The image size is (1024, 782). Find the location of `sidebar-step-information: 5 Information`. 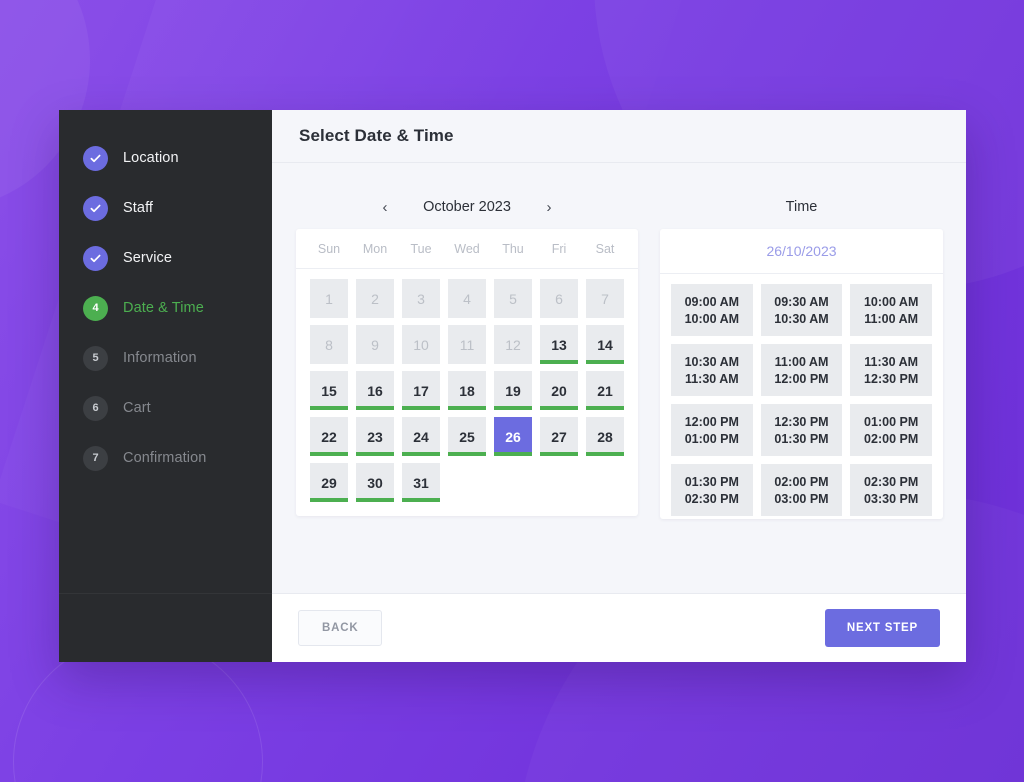

sidebar-step-information: 5 Information is located at coordinates (165, 358).